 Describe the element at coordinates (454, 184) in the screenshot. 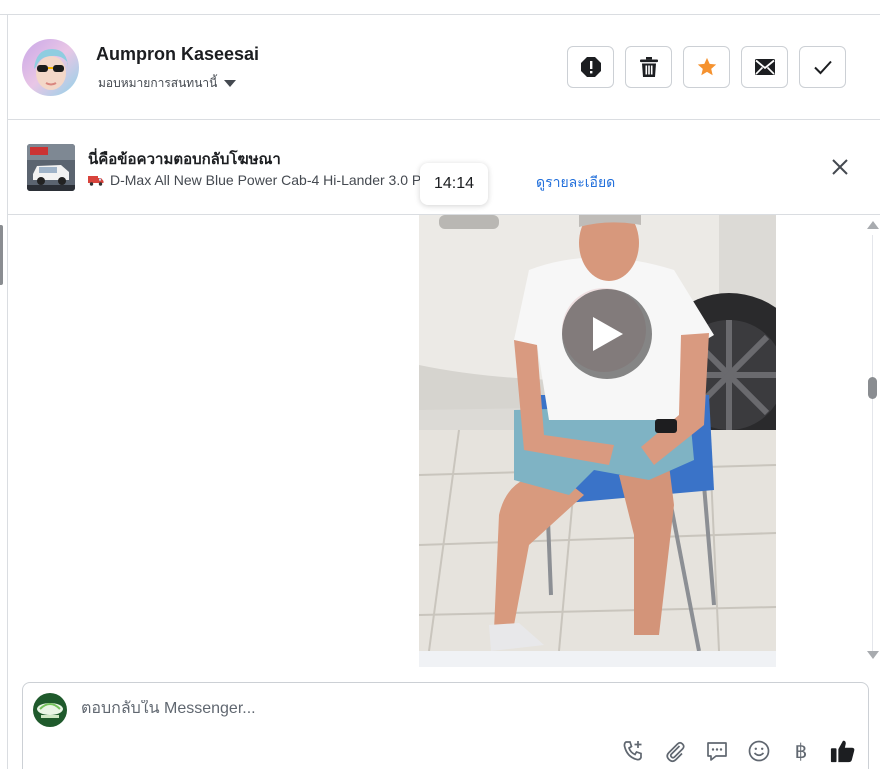

I see `timestamp-tooltip: 14:14` at that location.